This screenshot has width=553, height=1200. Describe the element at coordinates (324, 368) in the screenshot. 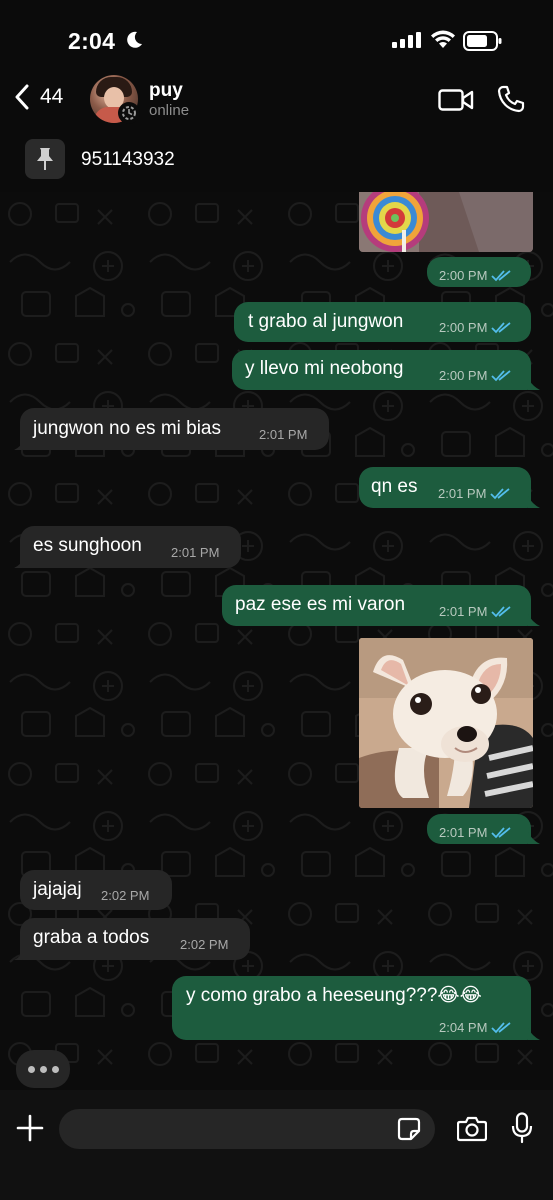

I see `message-text: y llevo mi neobong` at that location.